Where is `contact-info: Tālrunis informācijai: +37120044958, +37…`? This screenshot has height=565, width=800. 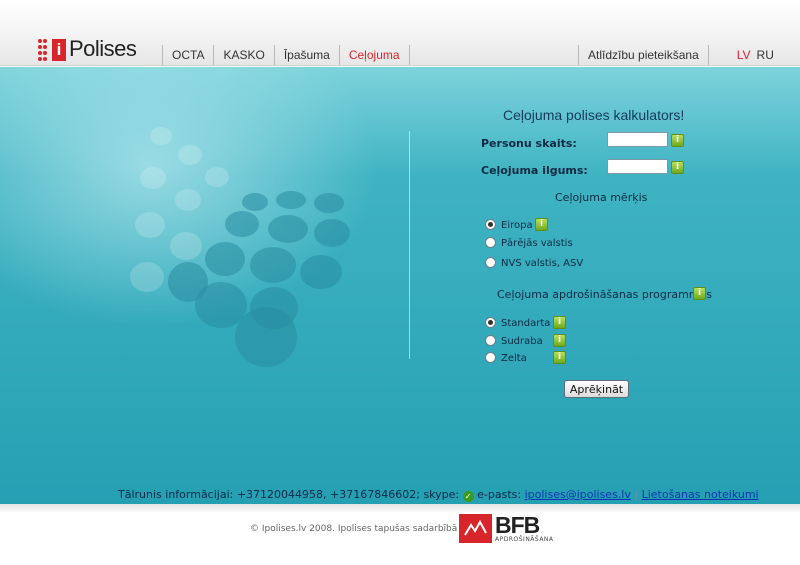 contact-info: Tālrunis informācijai: +37120044958, +37… is located at coordinates (438, 495).